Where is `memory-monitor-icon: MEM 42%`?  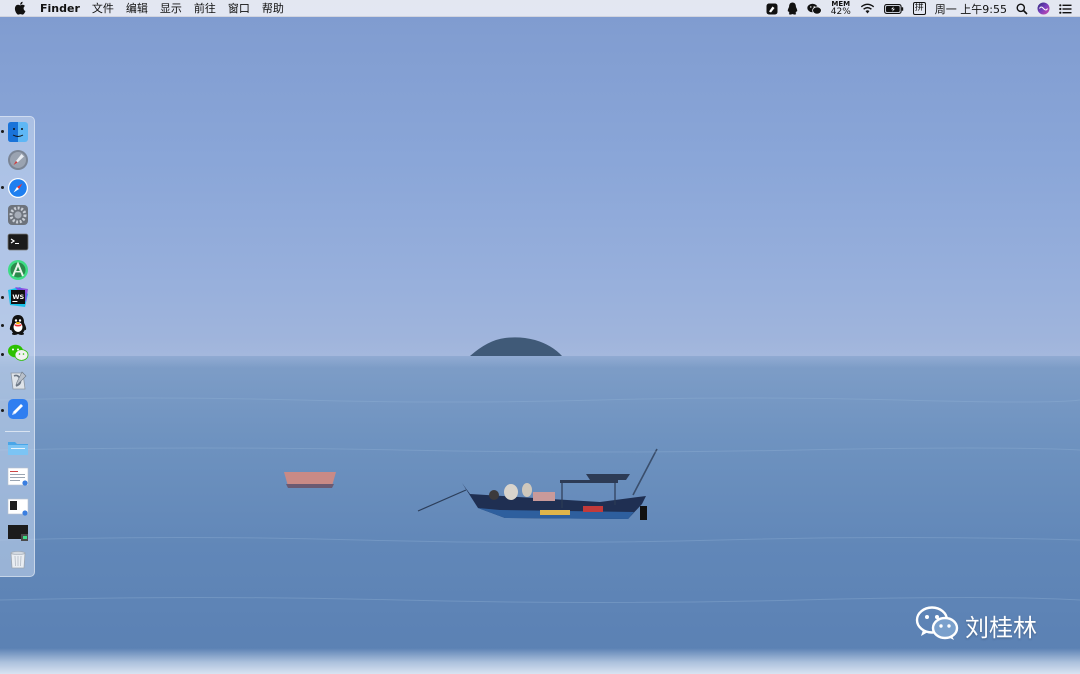 memory-monitor-icon: MEM 42% is located at coordinates (841, 8).